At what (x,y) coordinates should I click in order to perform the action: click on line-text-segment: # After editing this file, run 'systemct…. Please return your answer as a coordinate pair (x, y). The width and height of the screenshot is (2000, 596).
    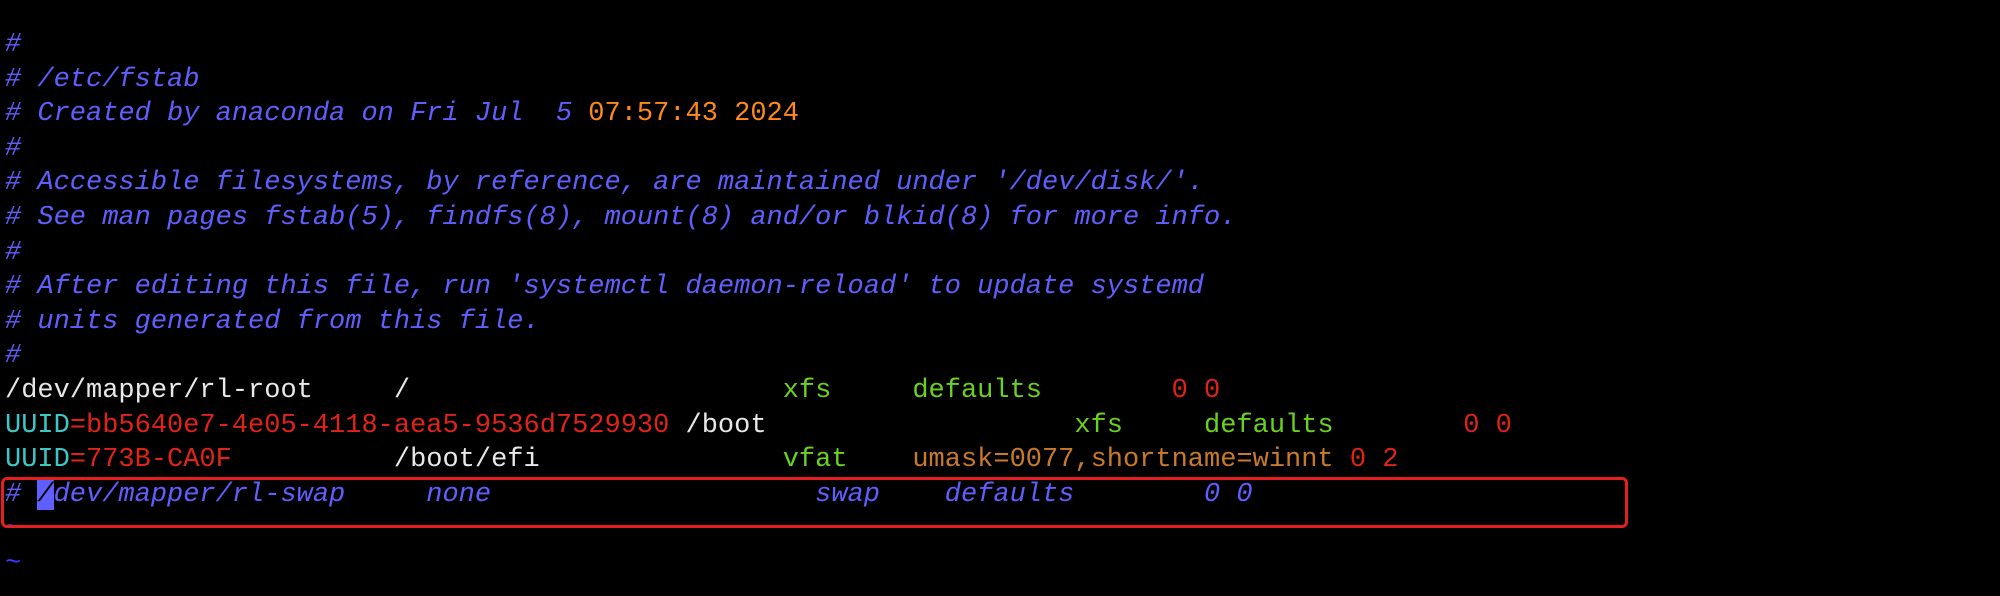
    Looking at the image, I should click on (604, 287).